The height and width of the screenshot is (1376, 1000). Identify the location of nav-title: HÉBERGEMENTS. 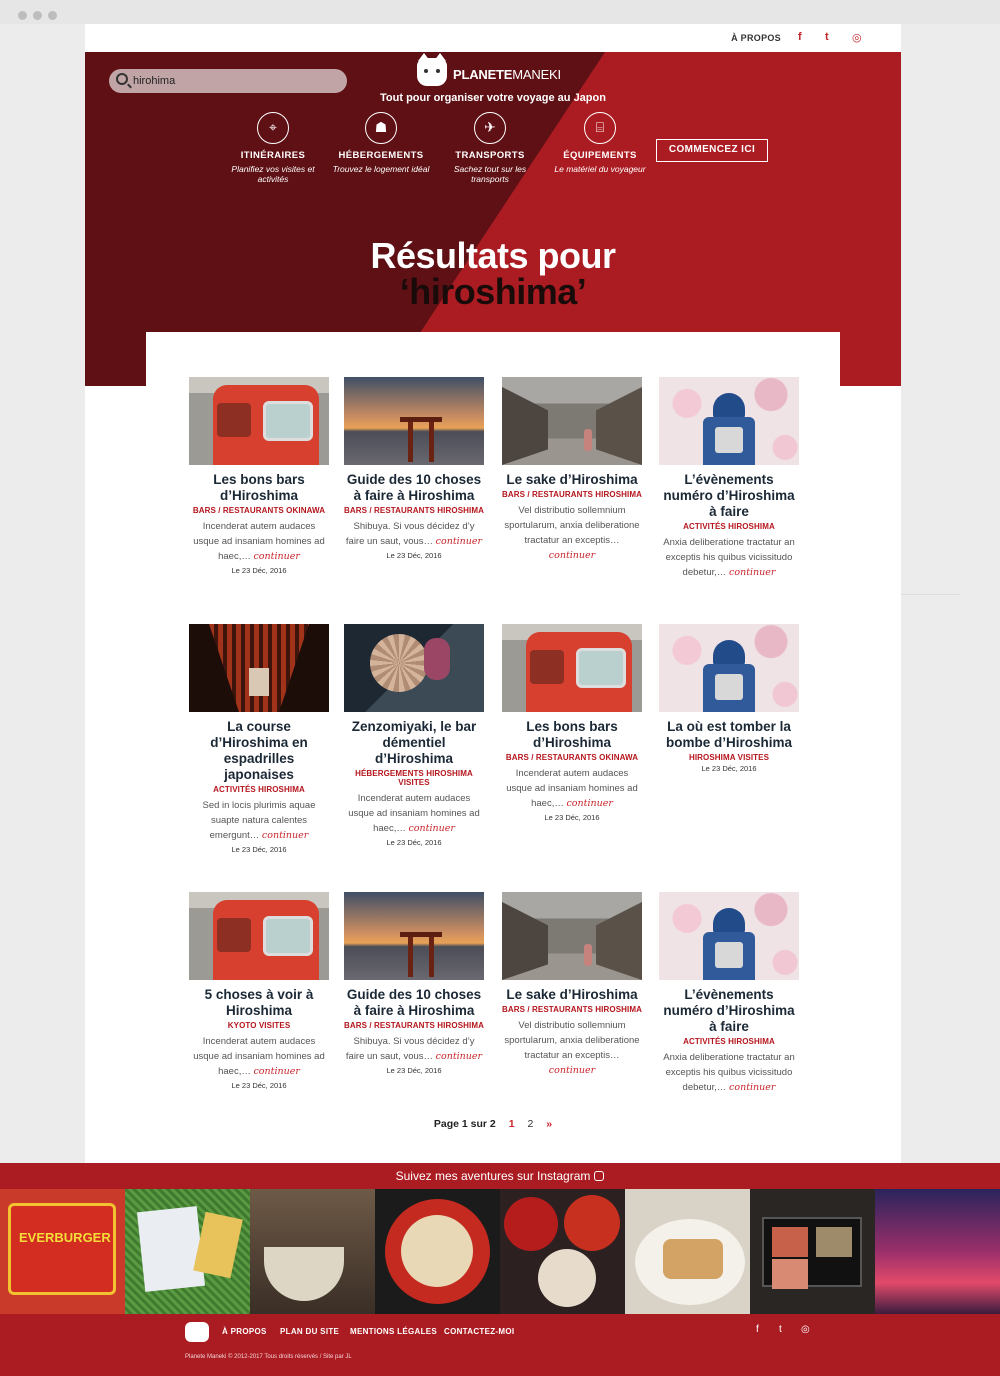
(381, 155).